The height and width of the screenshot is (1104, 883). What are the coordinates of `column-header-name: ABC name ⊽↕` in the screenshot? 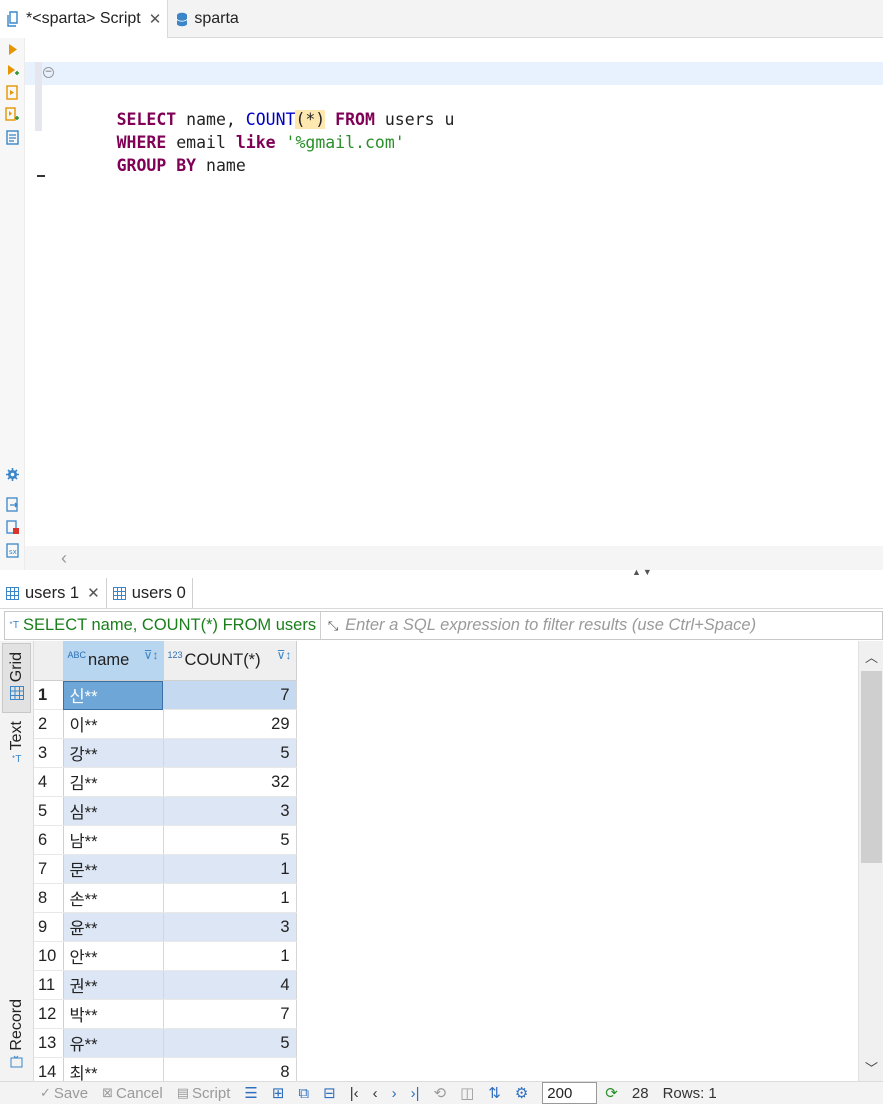 It's located at (113, 661).